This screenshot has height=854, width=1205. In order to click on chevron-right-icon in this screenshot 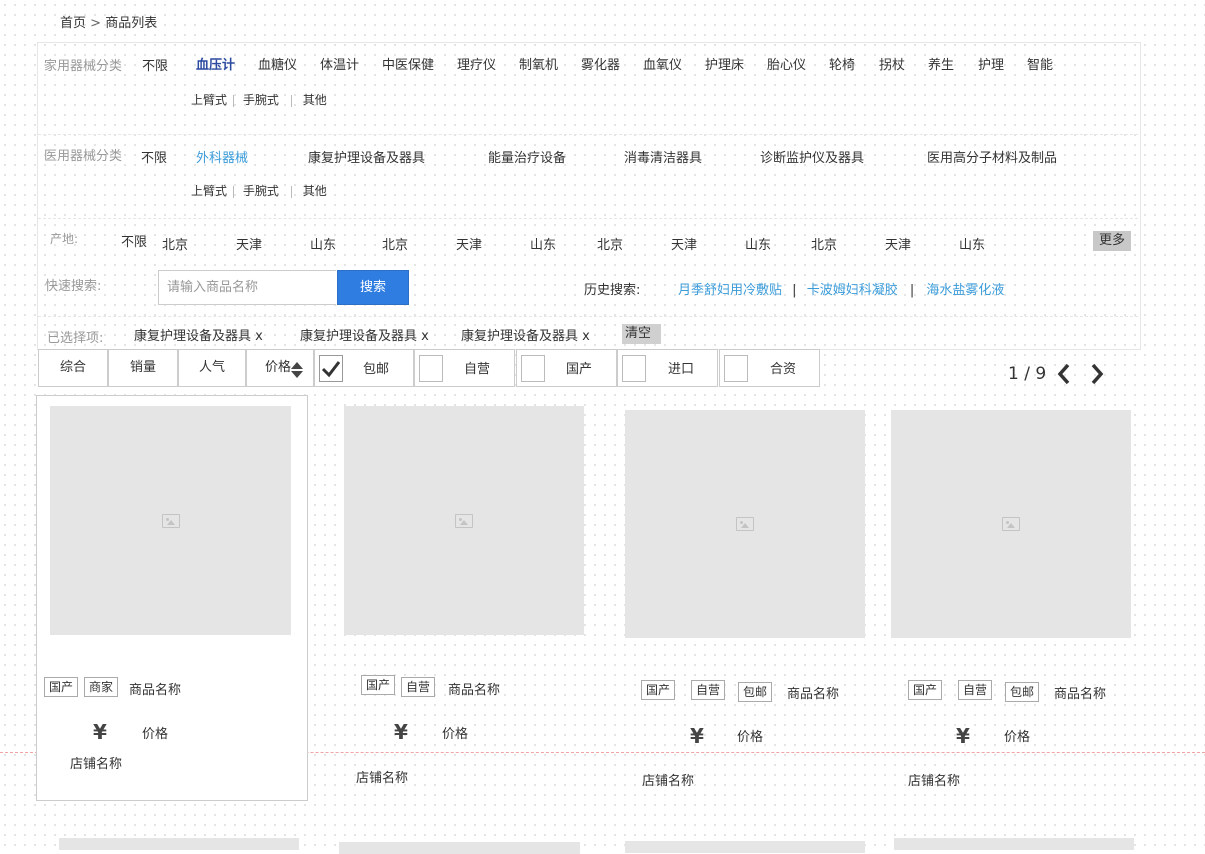, I will do `click(1097, 374)`.